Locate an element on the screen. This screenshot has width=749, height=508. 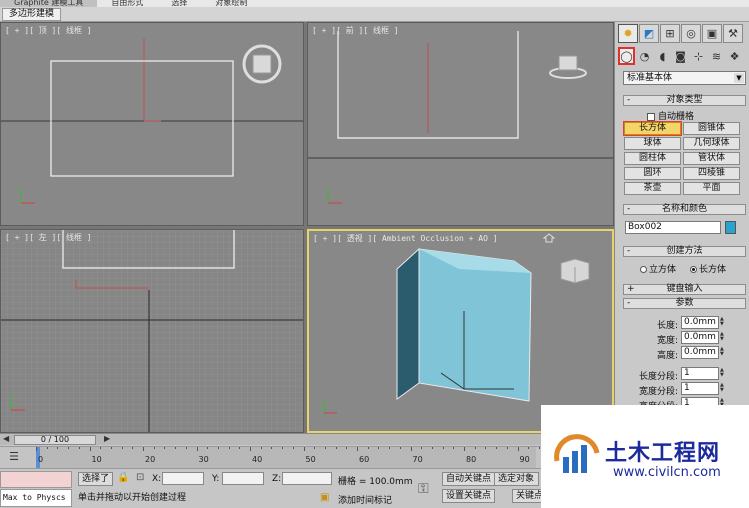
rollout-object-type: - 对象类型 is located at coordinates (684, 100).